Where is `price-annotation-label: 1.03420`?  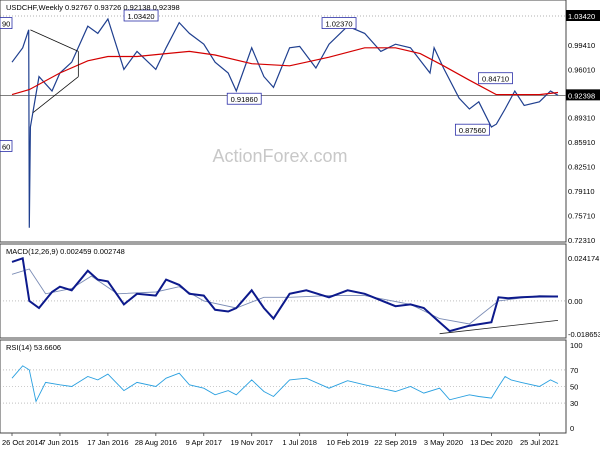 price-annotation-label: 1.03420 is located at coordinates (140, 16).